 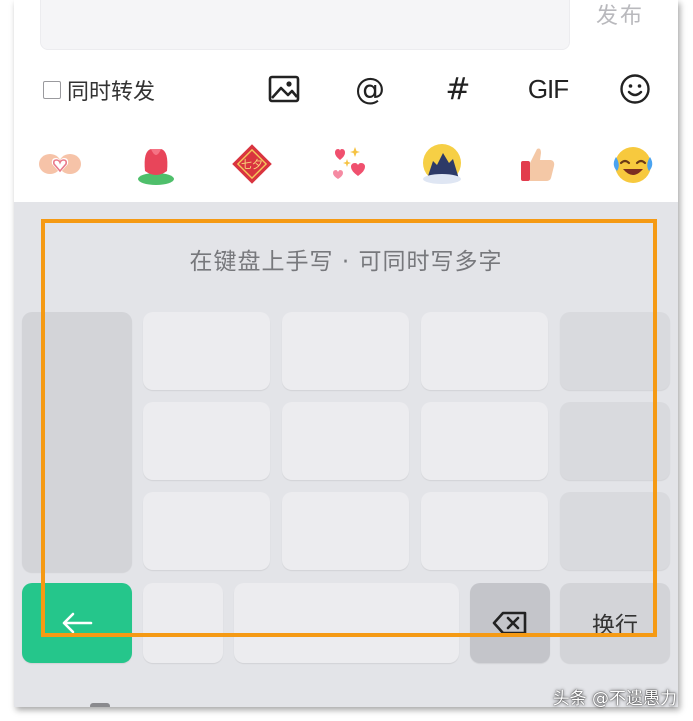 What do you see at coordinates (52, 90) in the screenshot?
I see `repost-checkbox` at bounding box center [52, 90].